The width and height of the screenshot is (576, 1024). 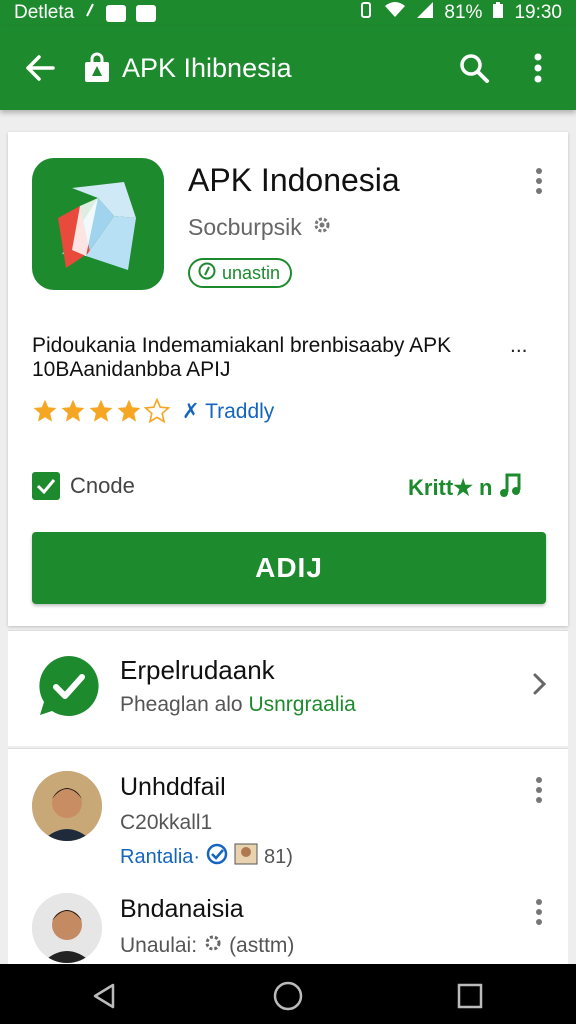 I want to click on green-info-row: Kritt★ n, so click(x=464, y=488).